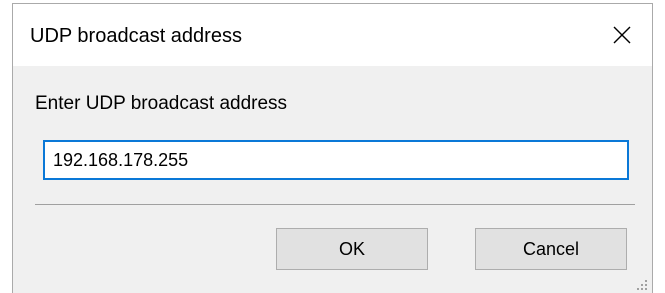 The image size is (665, 293). Describe the element at coordinates (336, 160) in the screenshot. I see `udp-address-input` at that location.